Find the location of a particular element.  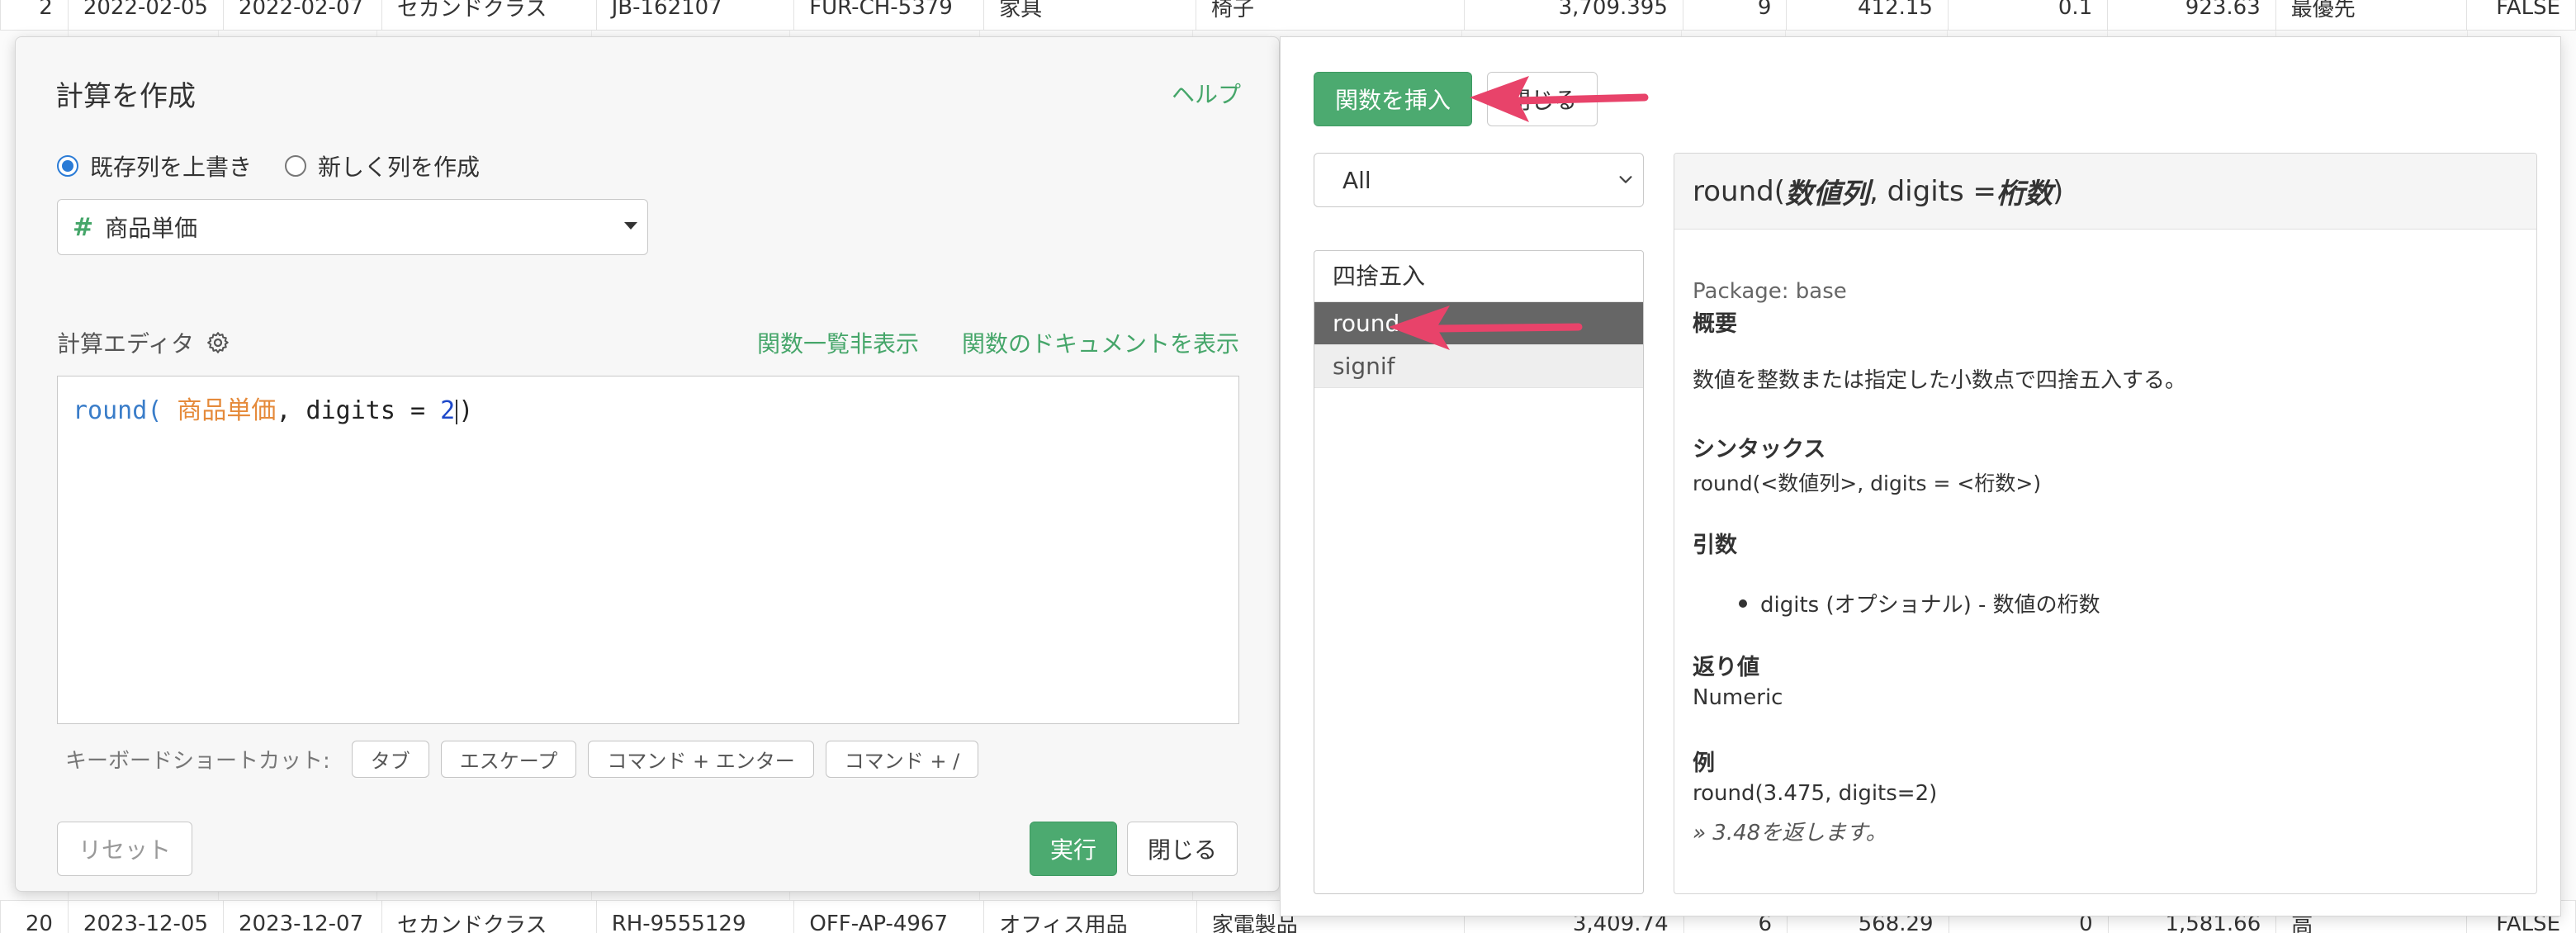

code-function-token: round is located at coordinates (110, 410).